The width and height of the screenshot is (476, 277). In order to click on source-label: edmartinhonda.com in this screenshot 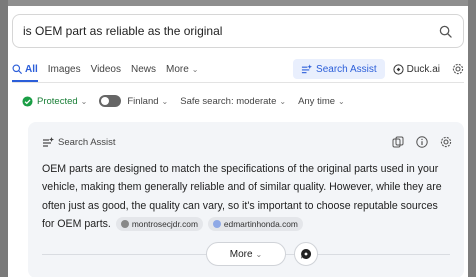, I will do `click(260, 224)`.